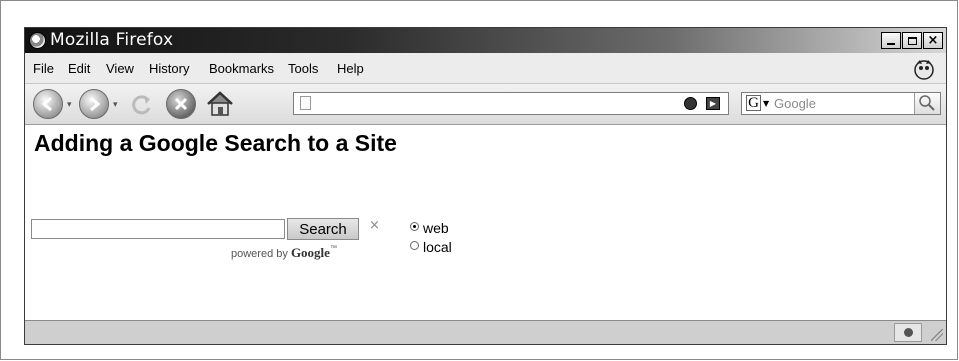 The image size is (959, 361). I want to click on navigation-toolbar: ▾ ▾ ▶ G ▼ Google, so click(485, 104).